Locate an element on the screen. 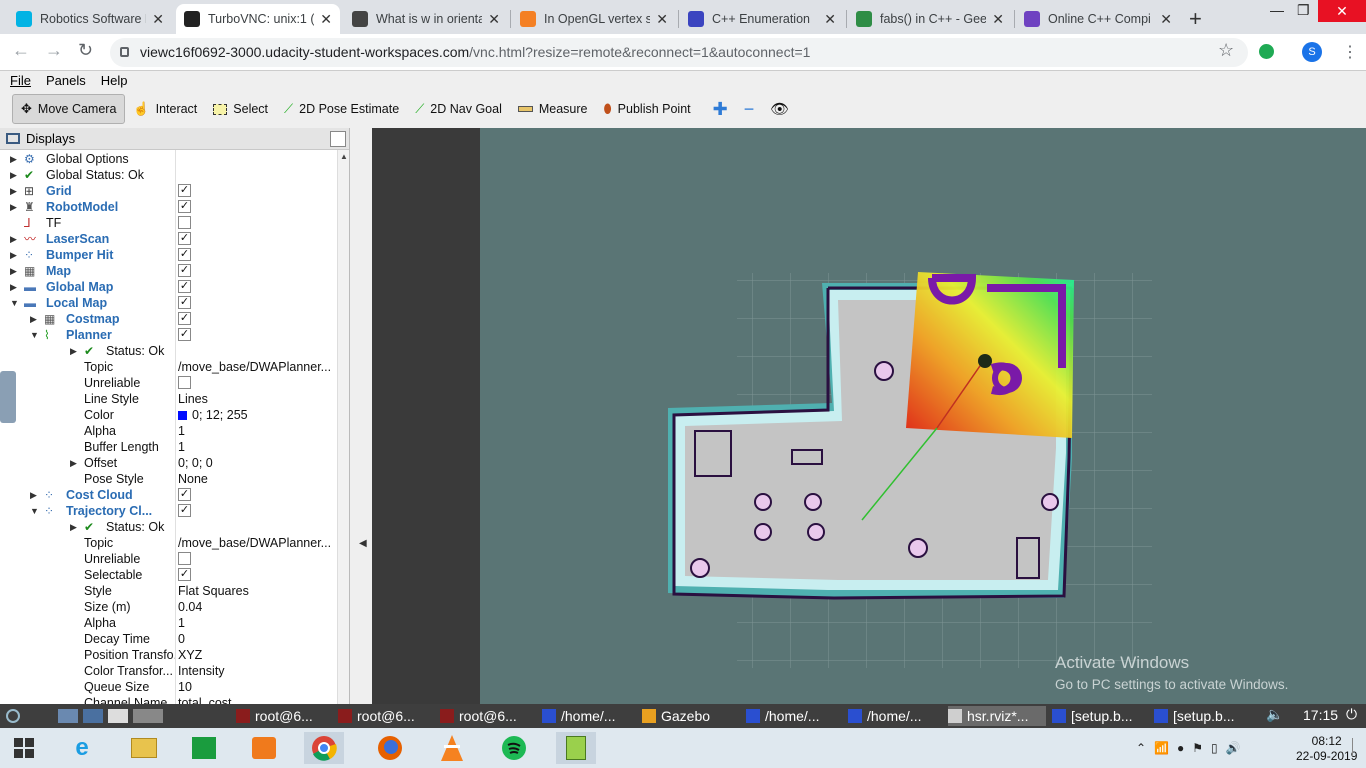  tree-row: ▶ ⚙ Global Options is located at coordinates (168, 159).